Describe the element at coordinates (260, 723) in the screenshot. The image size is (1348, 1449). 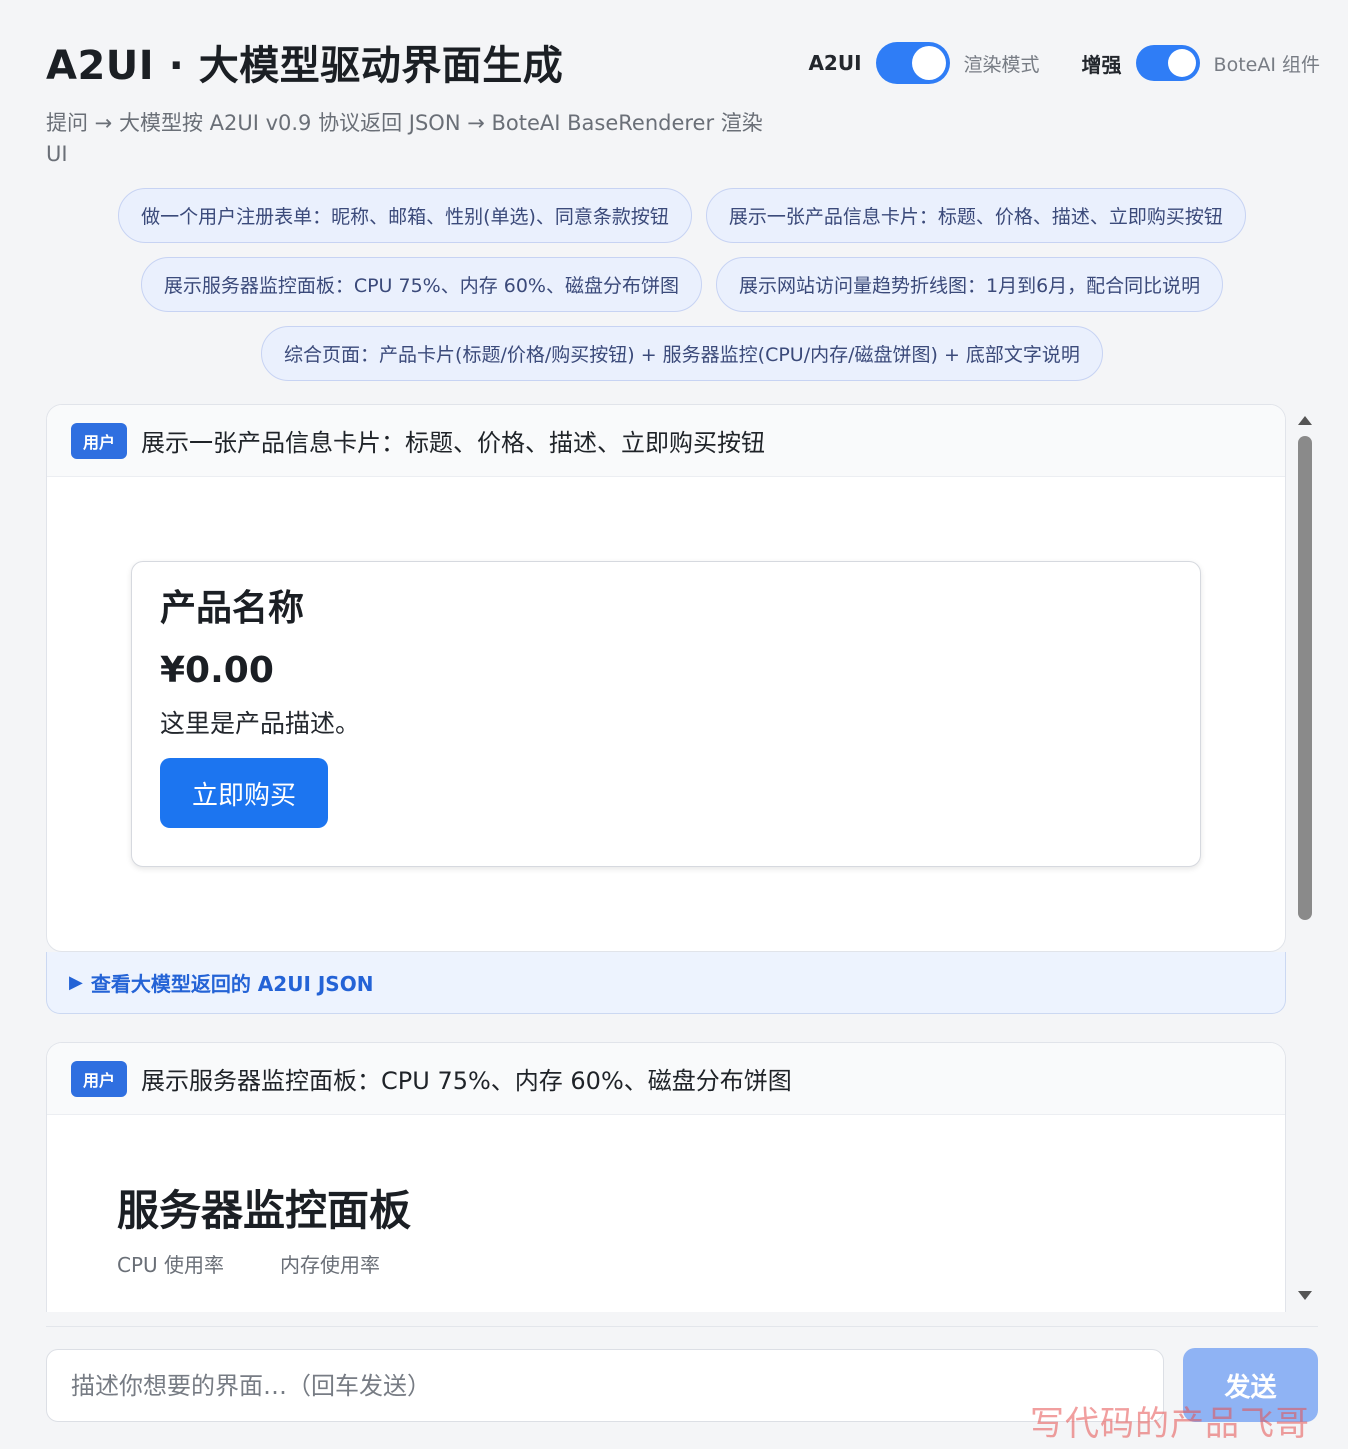
I see `product-description: 这里是产品描述。` at that location.